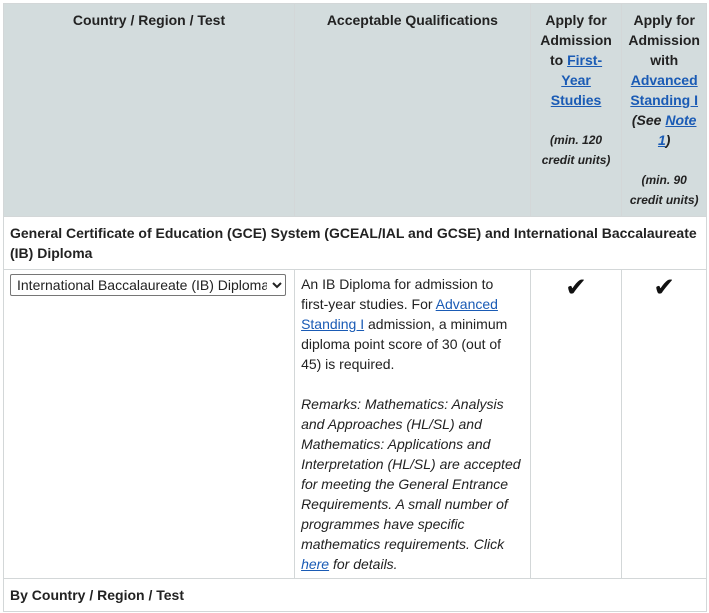 The height and width of the screenshot is (613, 709). I want to click on first-year-min-credits: (min. 120 credit units), so click(576, 150).